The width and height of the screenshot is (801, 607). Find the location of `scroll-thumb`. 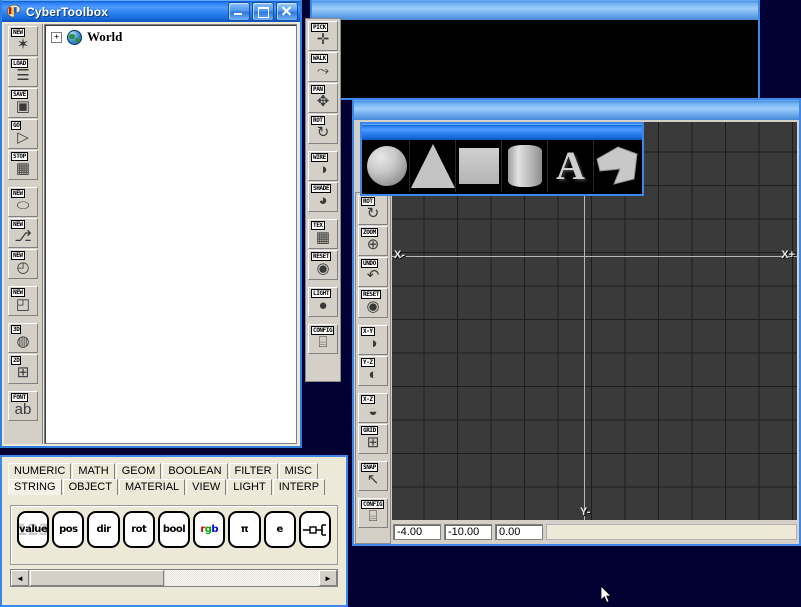

scroll-thumb is located at coordinates (97, 578).